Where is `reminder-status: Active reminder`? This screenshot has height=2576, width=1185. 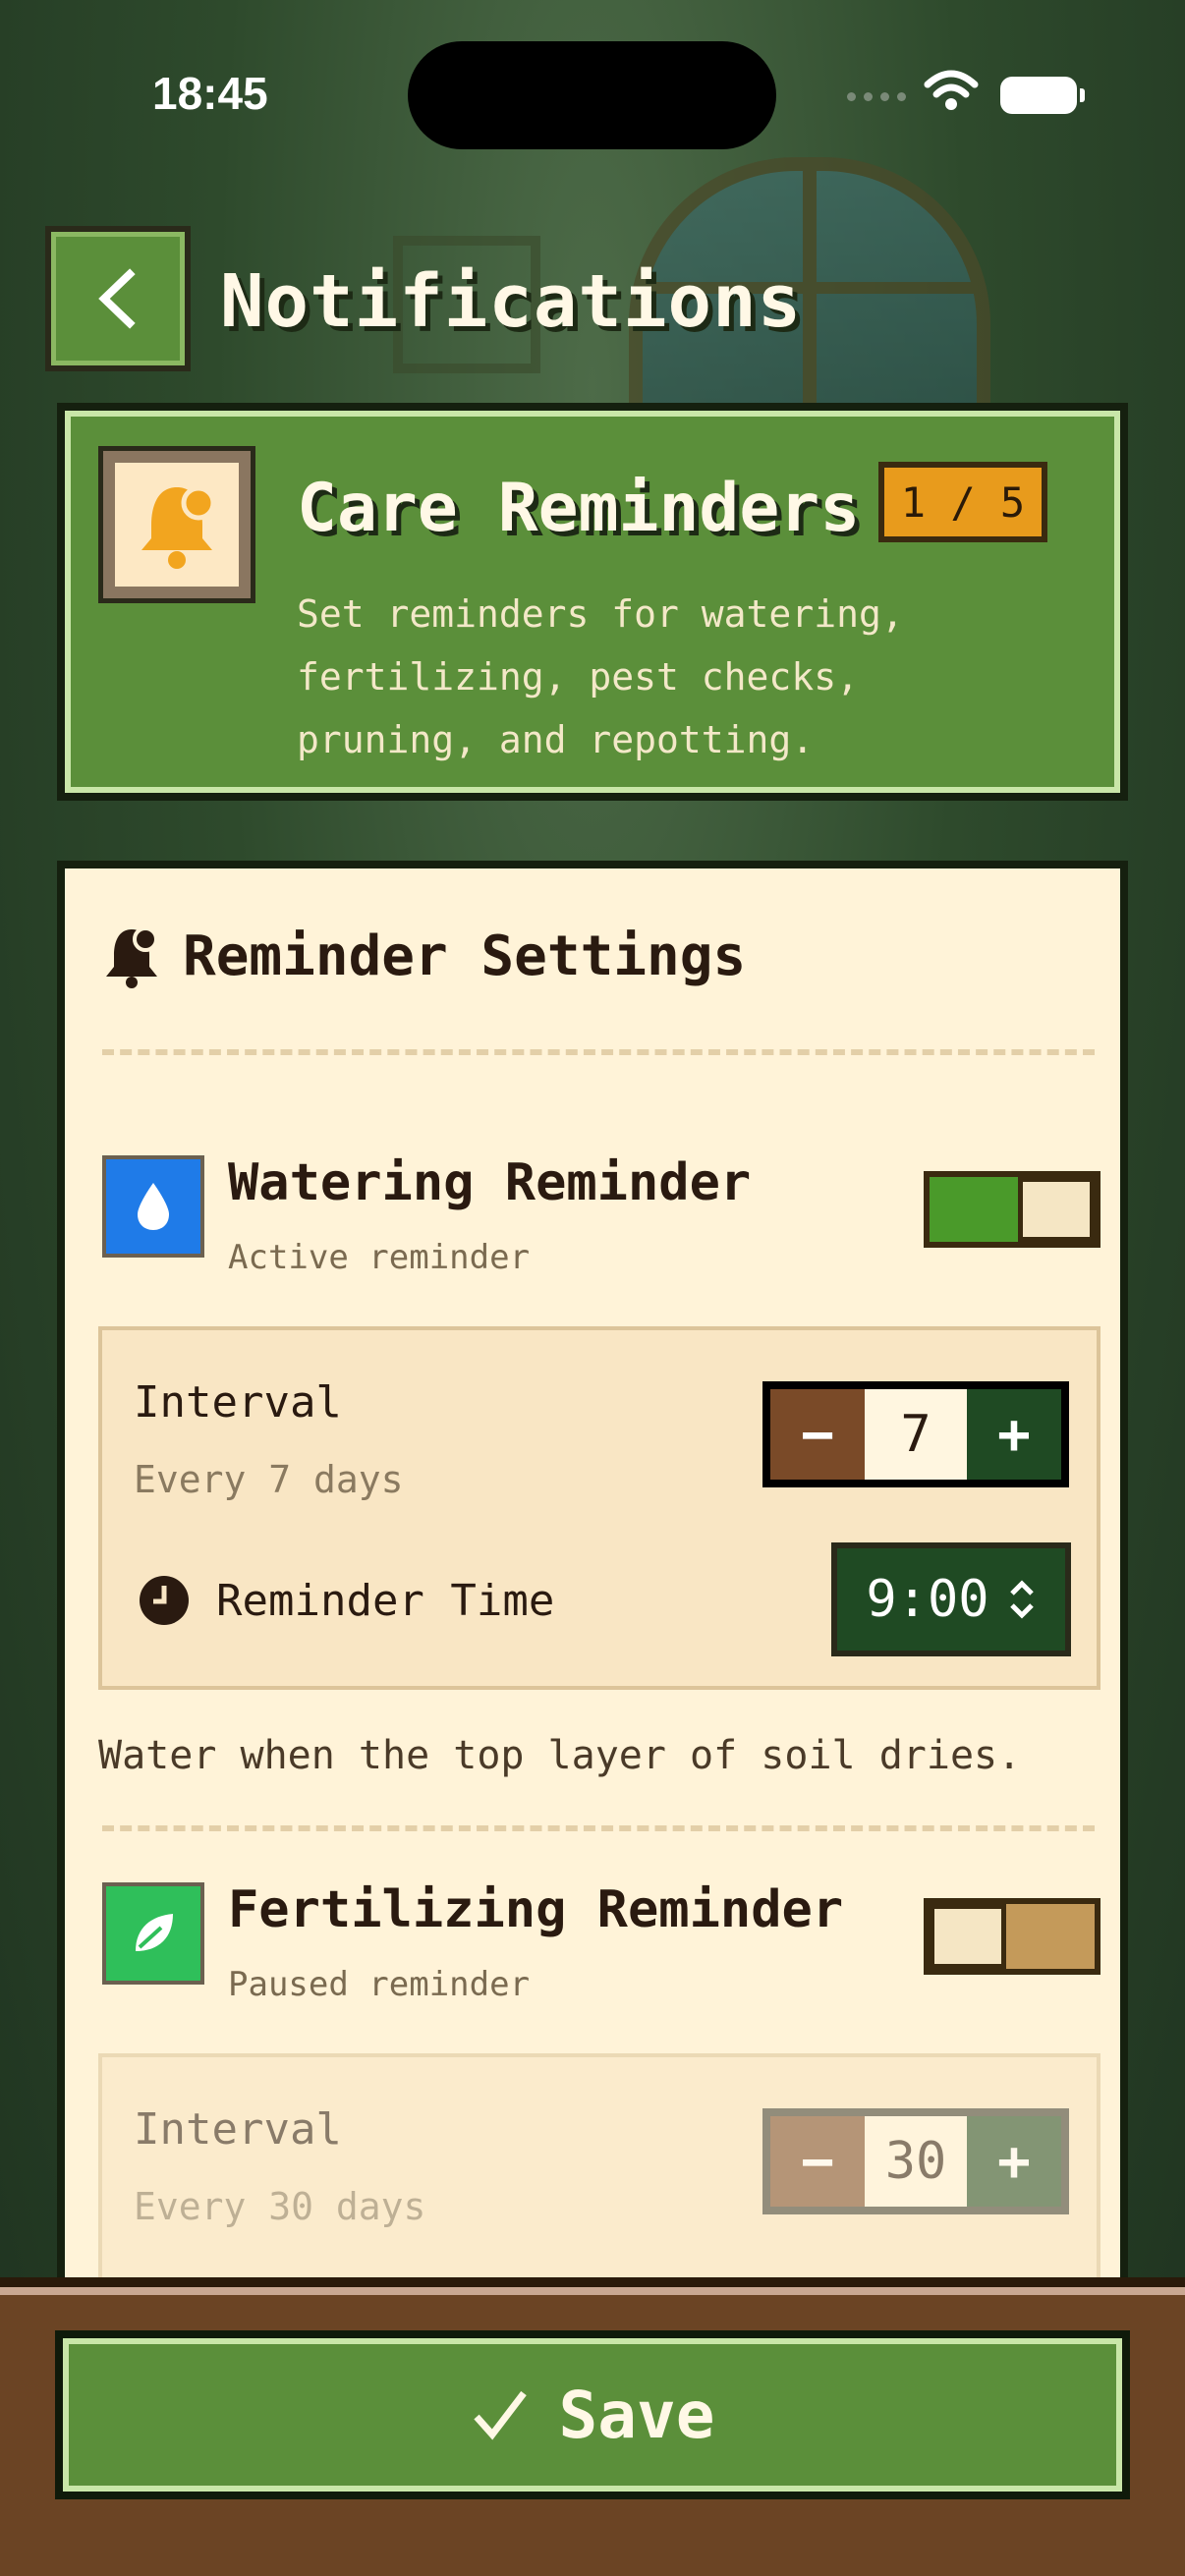
reminder-status: Active reminder is located at coordinates (380, 1257).